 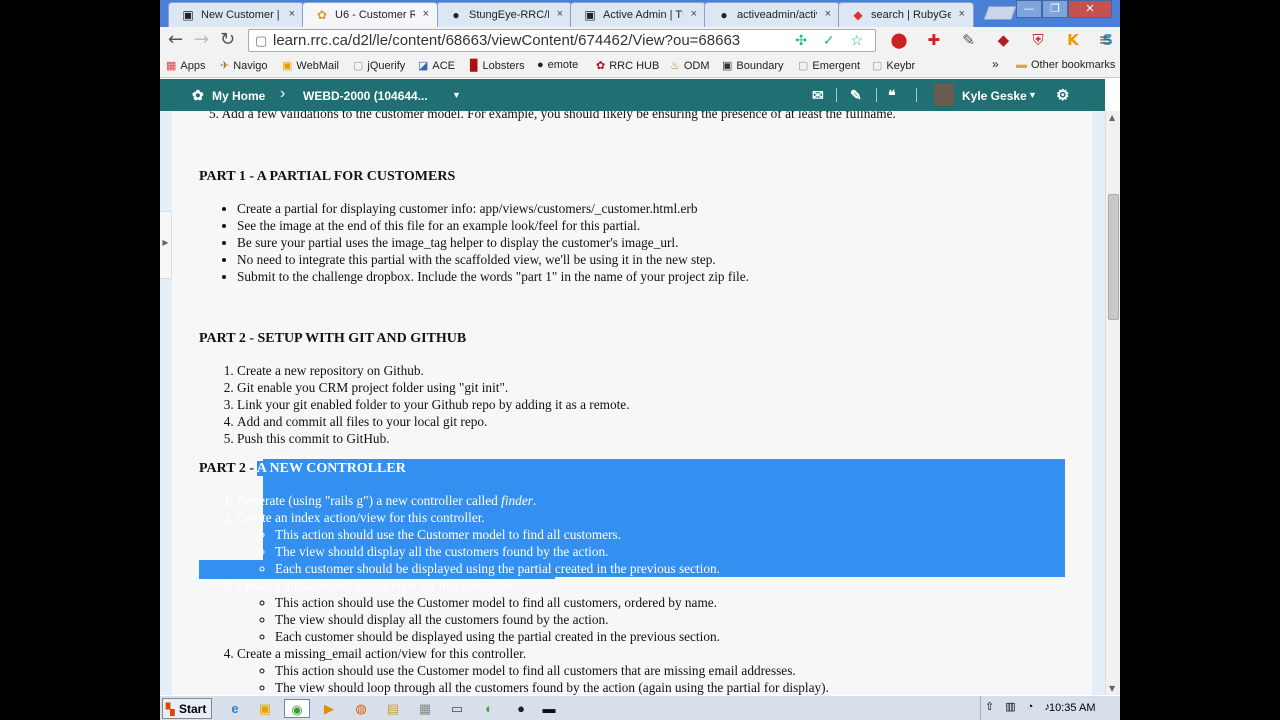 I want to click on extension-icon: ✚, so click(x=934, y=40).